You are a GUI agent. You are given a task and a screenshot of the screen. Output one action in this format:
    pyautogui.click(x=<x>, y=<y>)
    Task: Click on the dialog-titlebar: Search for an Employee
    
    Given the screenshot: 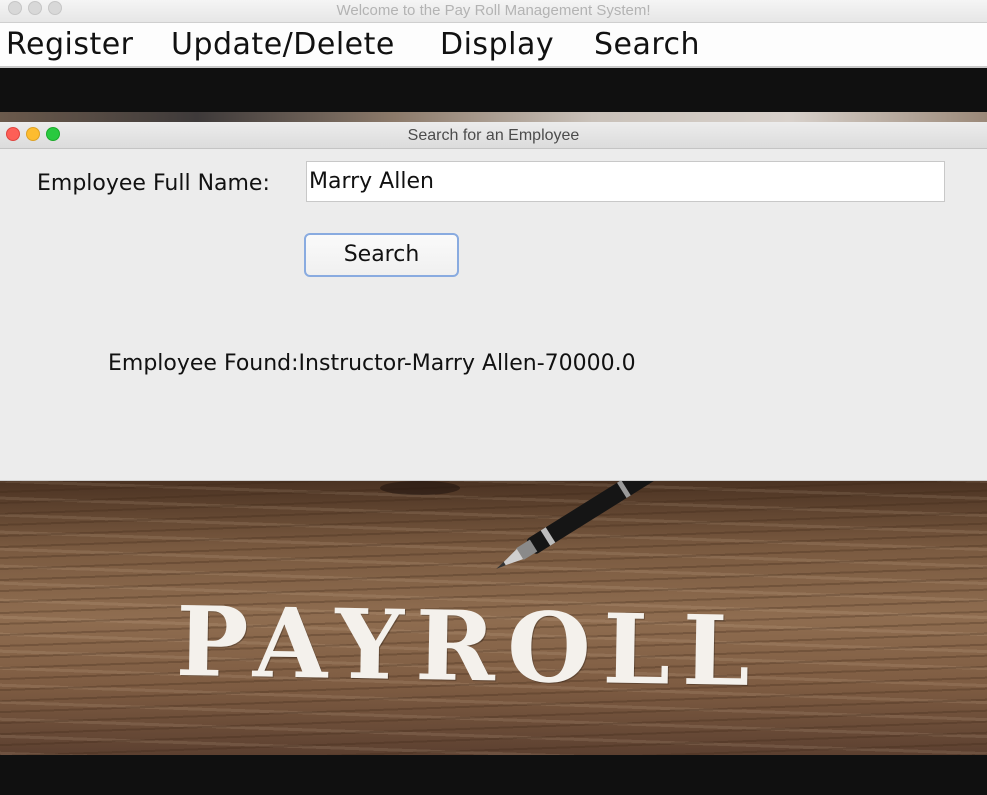 What is the action you would take?
    pyautogui.click(x=493, y=135)
    